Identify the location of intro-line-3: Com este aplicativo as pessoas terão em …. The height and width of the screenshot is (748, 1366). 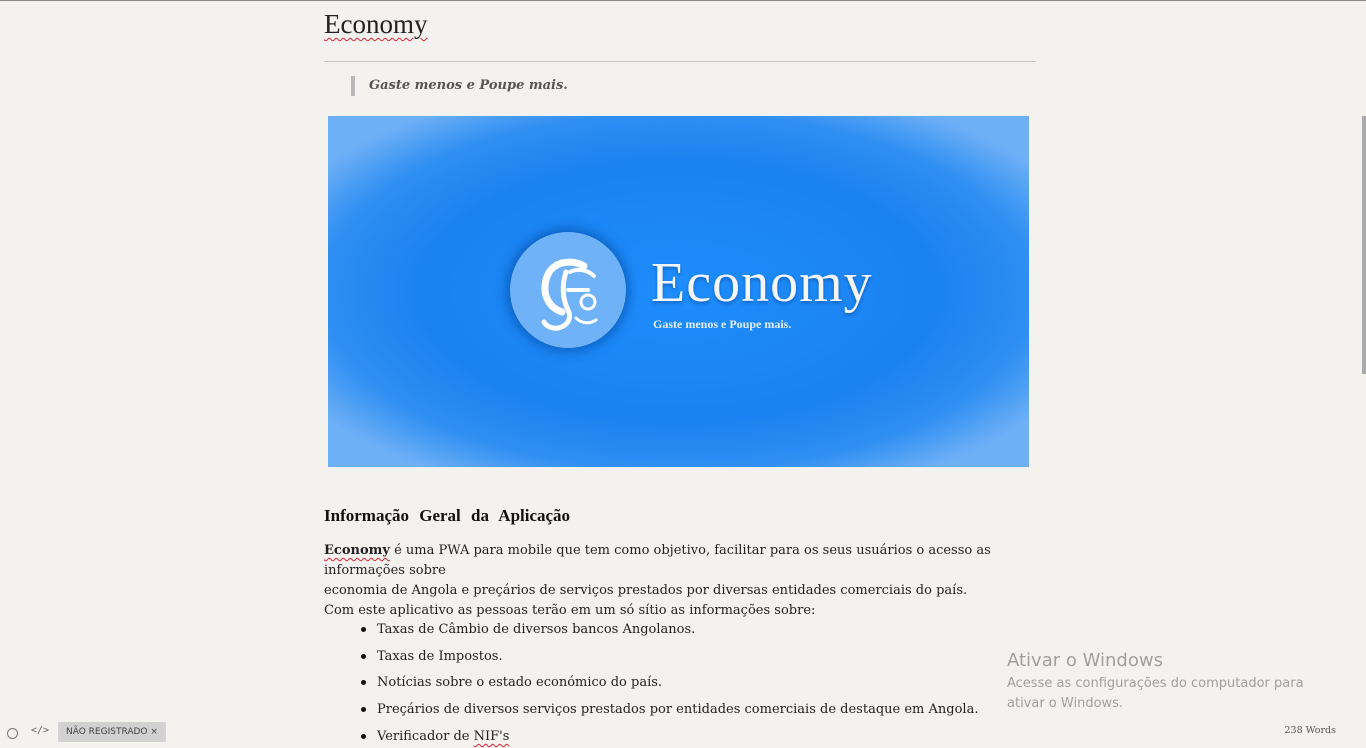
(570, 610).